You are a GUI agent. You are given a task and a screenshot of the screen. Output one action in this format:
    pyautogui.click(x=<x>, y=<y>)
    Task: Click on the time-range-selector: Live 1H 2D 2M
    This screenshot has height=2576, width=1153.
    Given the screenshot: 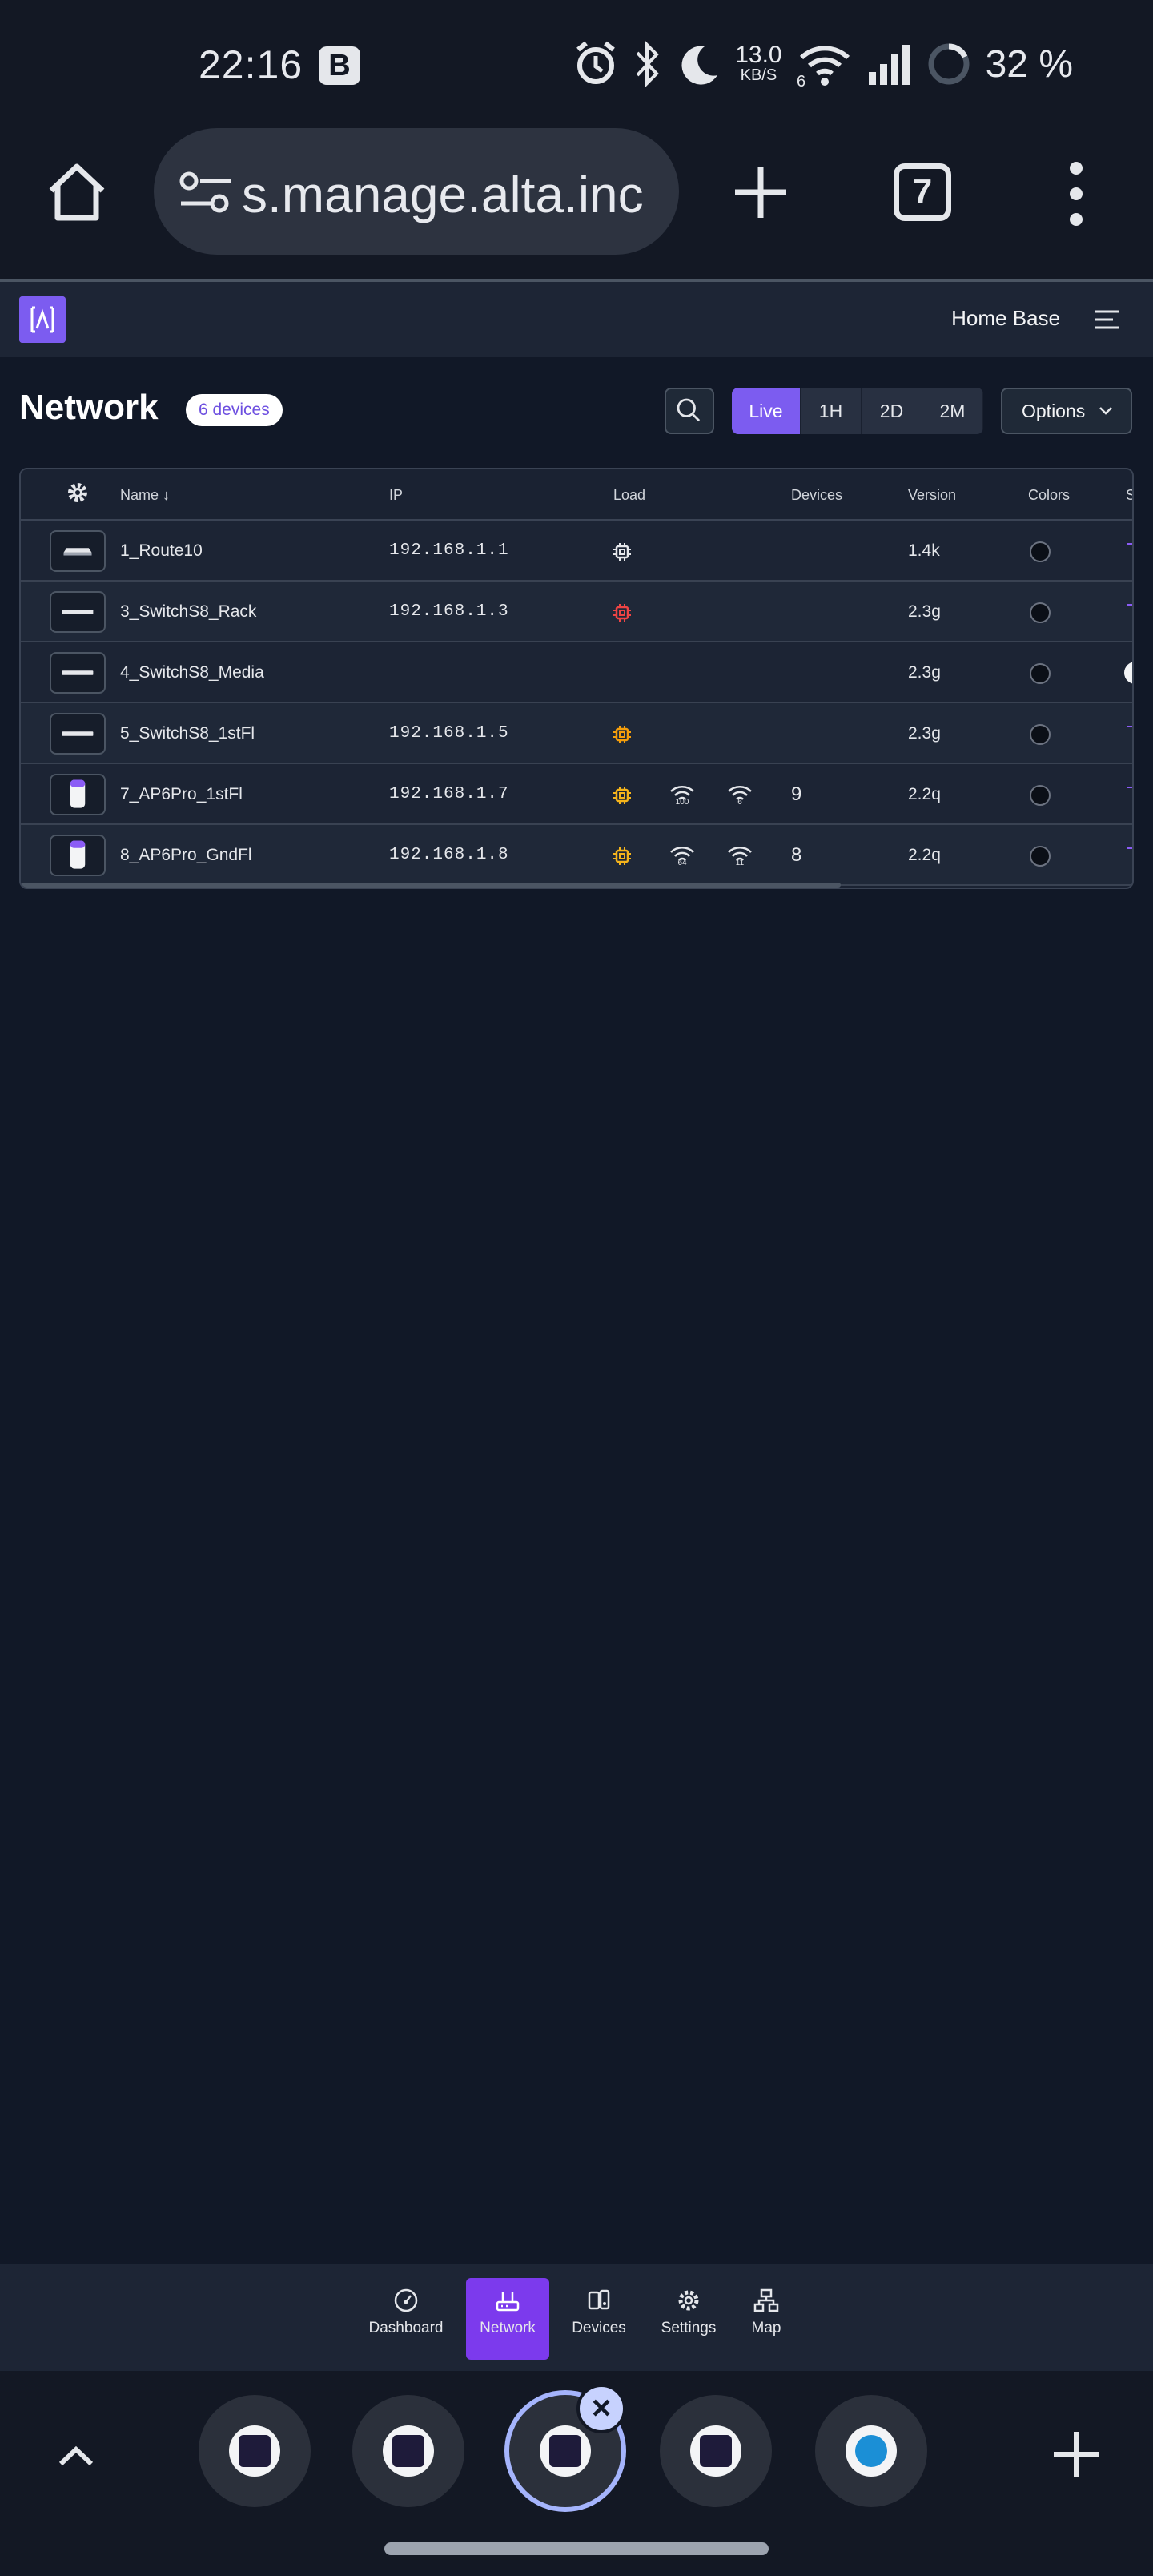 What is the action you would take?
    pyautogui.click(x=858, y=411)
    